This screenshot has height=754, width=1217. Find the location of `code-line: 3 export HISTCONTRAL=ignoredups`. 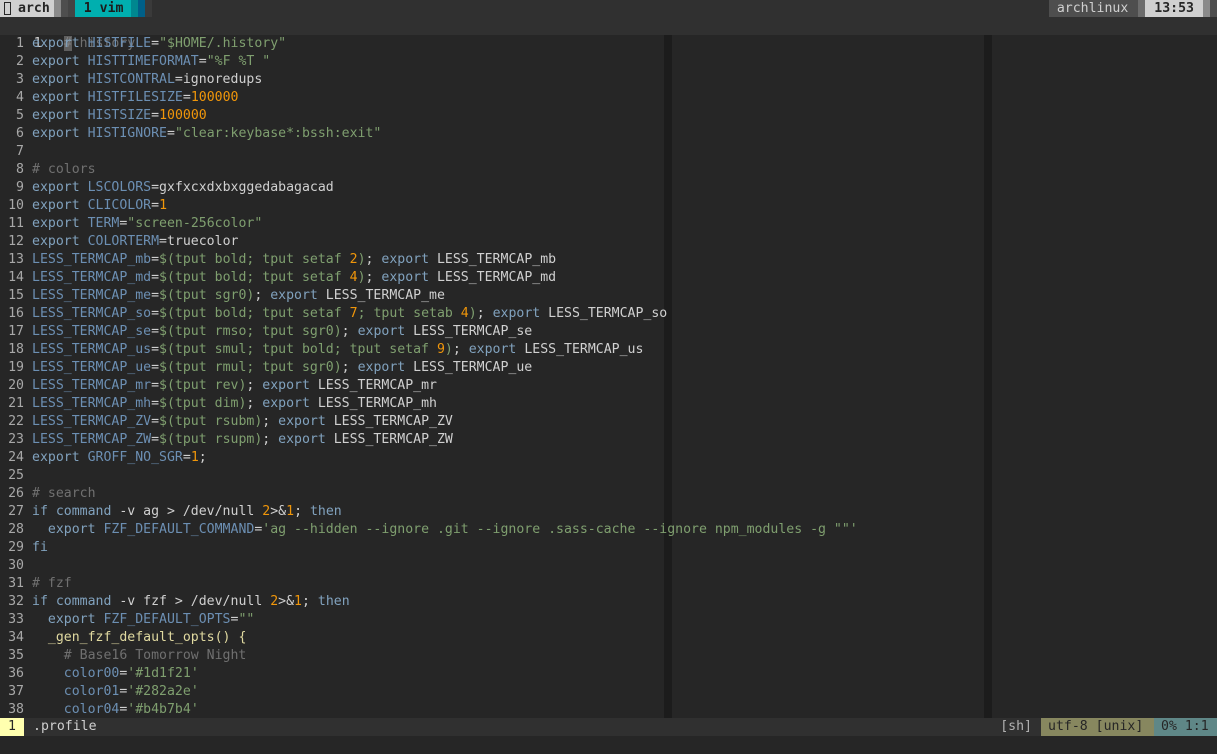

code-line: 3 export HISTCONTRAL=ignoredups is located at coordinates (608, 80).